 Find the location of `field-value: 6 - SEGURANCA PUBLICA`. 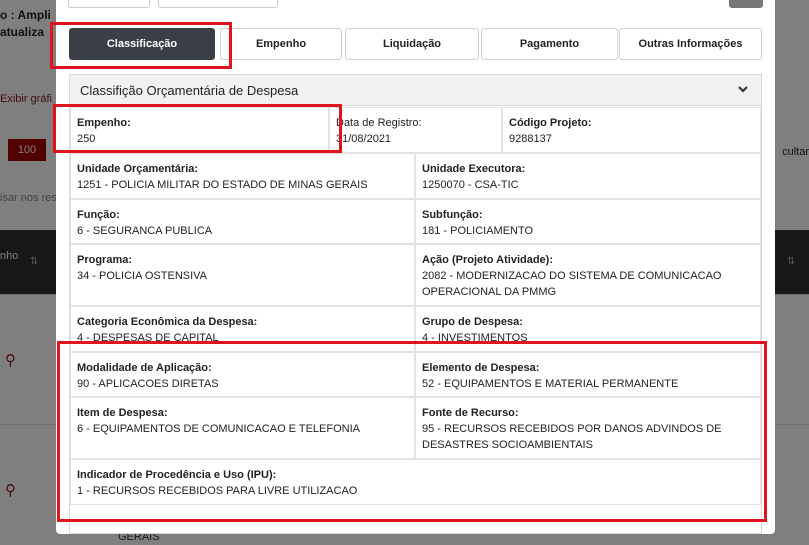

field-value: 6 - SEGURANCA PUBLICA is located at coordinates (145, 231).